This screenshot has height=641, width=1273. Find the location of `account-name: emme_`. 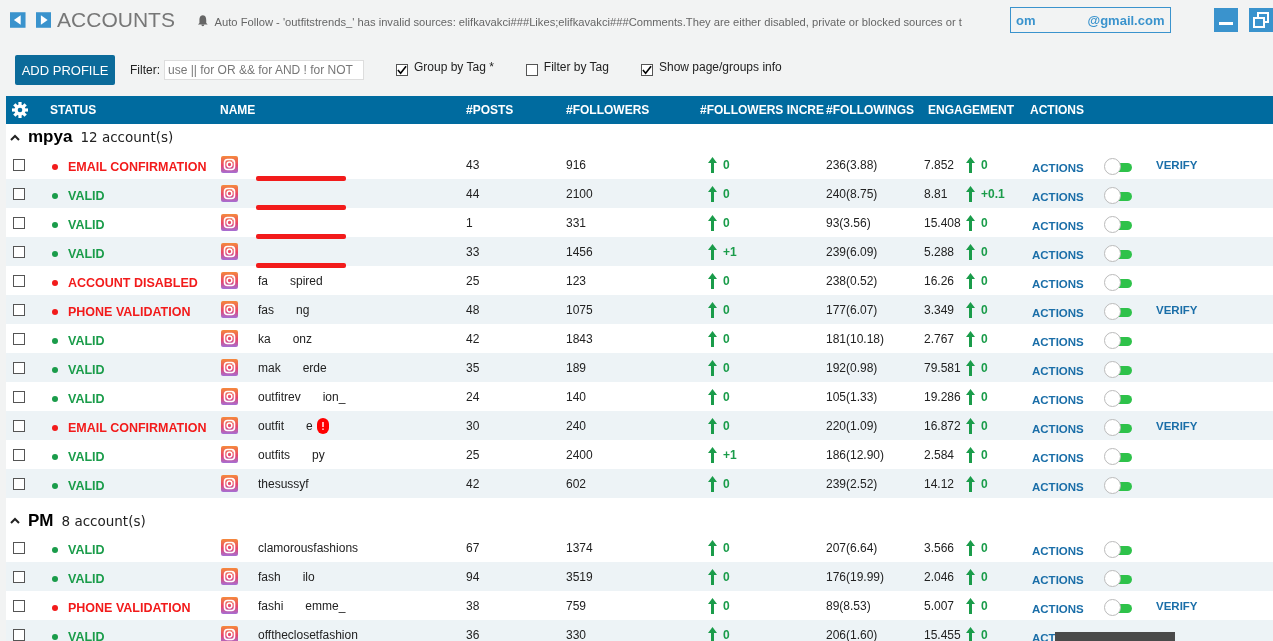

account-name: emme_ is located at coordinates (325, 605).